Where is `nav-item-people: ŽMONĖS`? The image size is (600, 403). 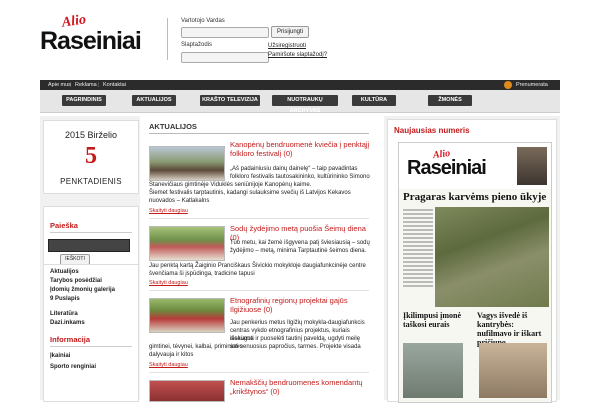 nav-item-people: ŽMONĖS is located at coordinates (450, 100).